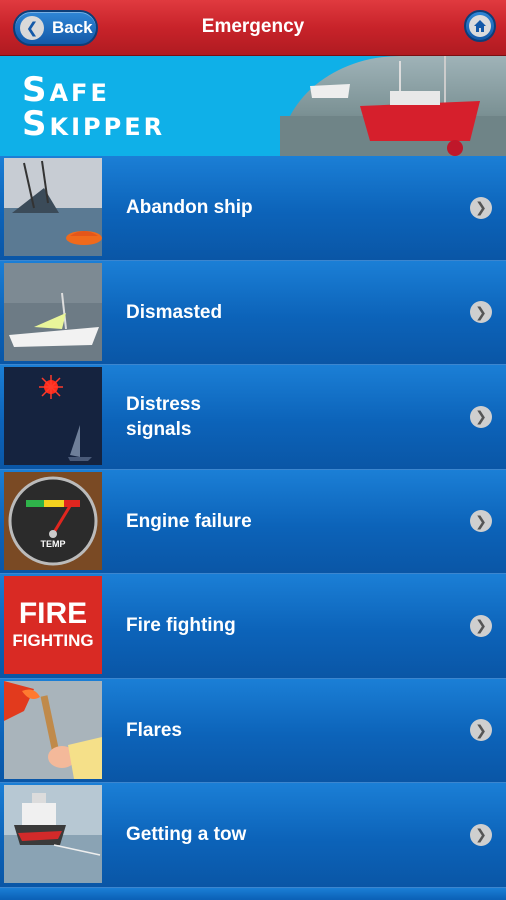 The image size is (506, 900). What do you see at coordinates (53, 207) in the screenshot?
I see `abandon-ship-image` at bounding box center [53, 207].